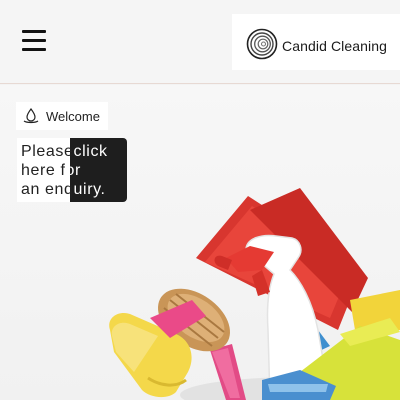 The image size is (400, 400). I want to click on welcome-badge: Welcome, so click(62, 116).